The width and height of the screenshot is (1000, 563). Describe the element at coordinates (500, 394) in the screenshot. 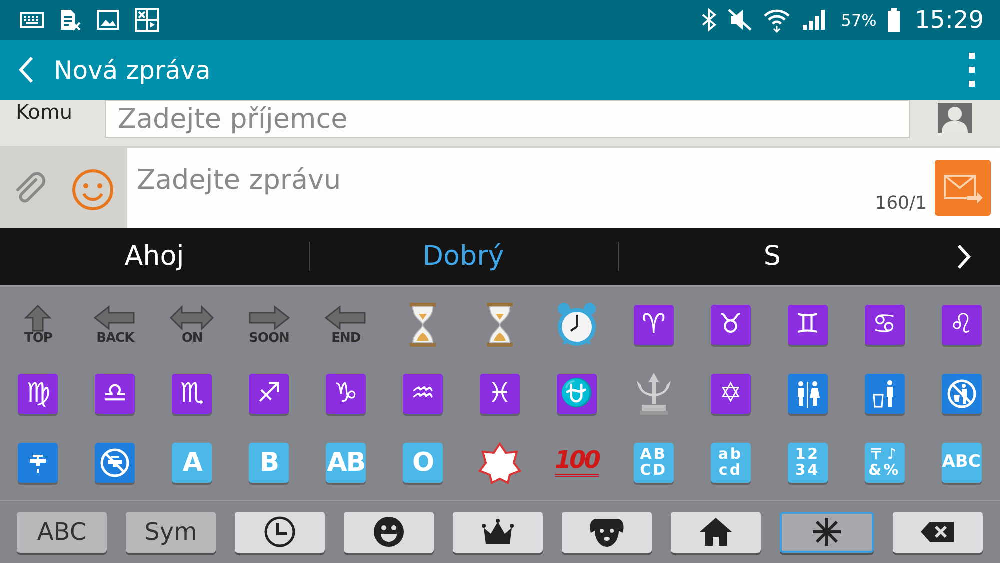

I see `emoji-key: ♓` at that location.